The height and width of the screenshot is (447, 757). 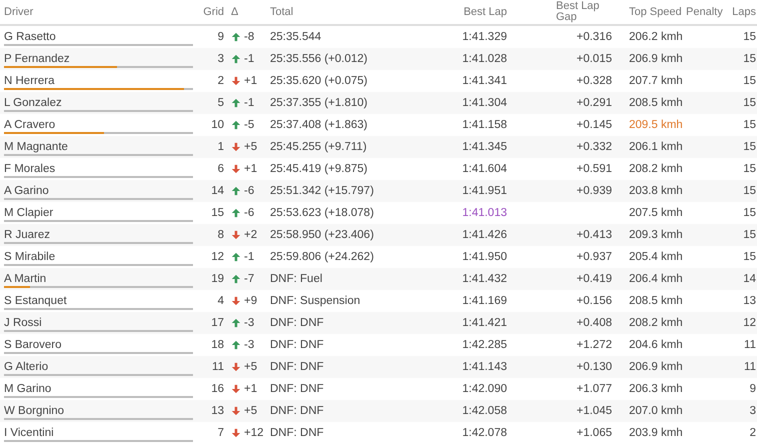 What do you see at coordinates (318, 147) in the screenshot?
I see `table-cell-text: 25:45.255 (+9.711)` at bounding box center [318, 147].